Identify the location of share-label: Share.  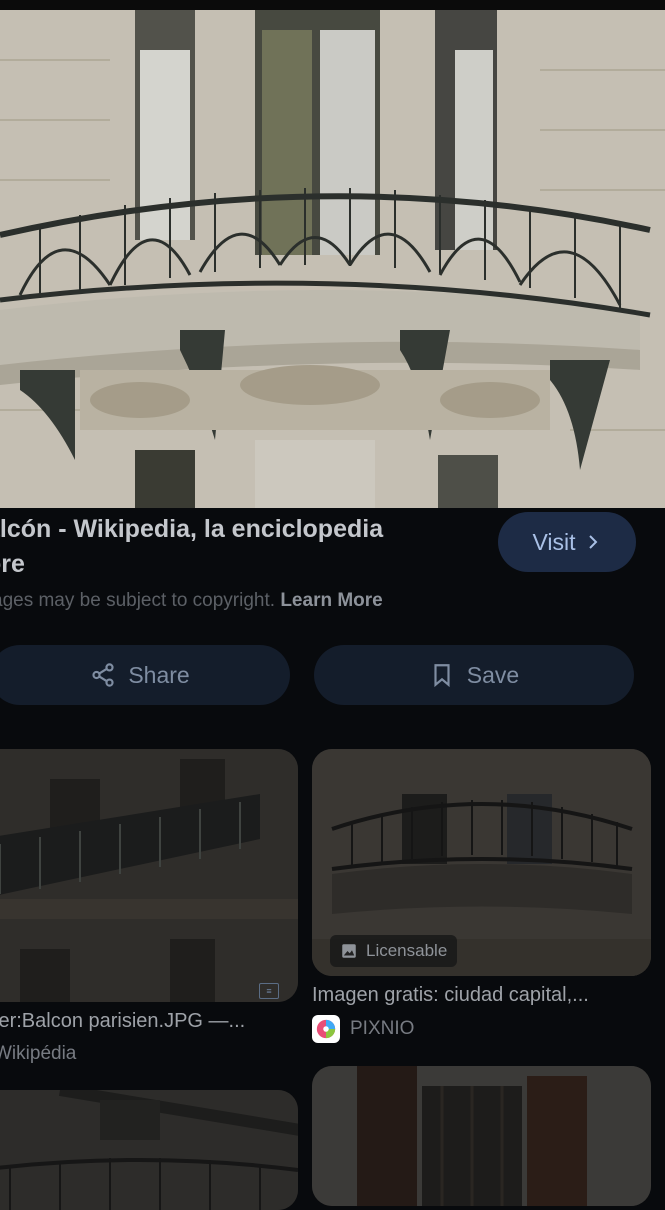
(159, 674).